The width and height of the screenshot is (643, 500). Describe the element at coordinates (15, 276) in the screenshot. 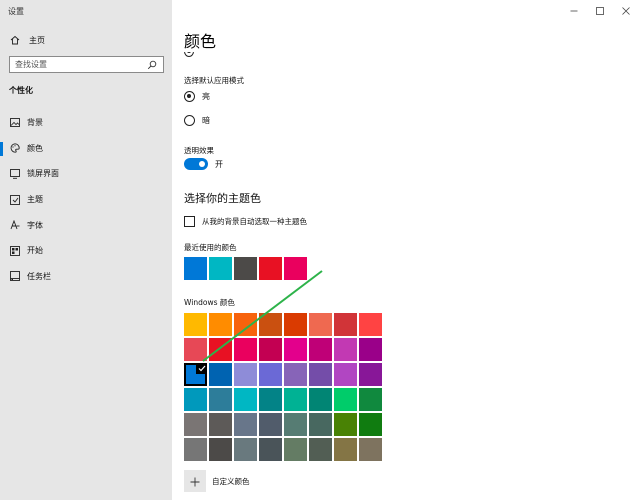

I see `taskbar-icon` at that location.